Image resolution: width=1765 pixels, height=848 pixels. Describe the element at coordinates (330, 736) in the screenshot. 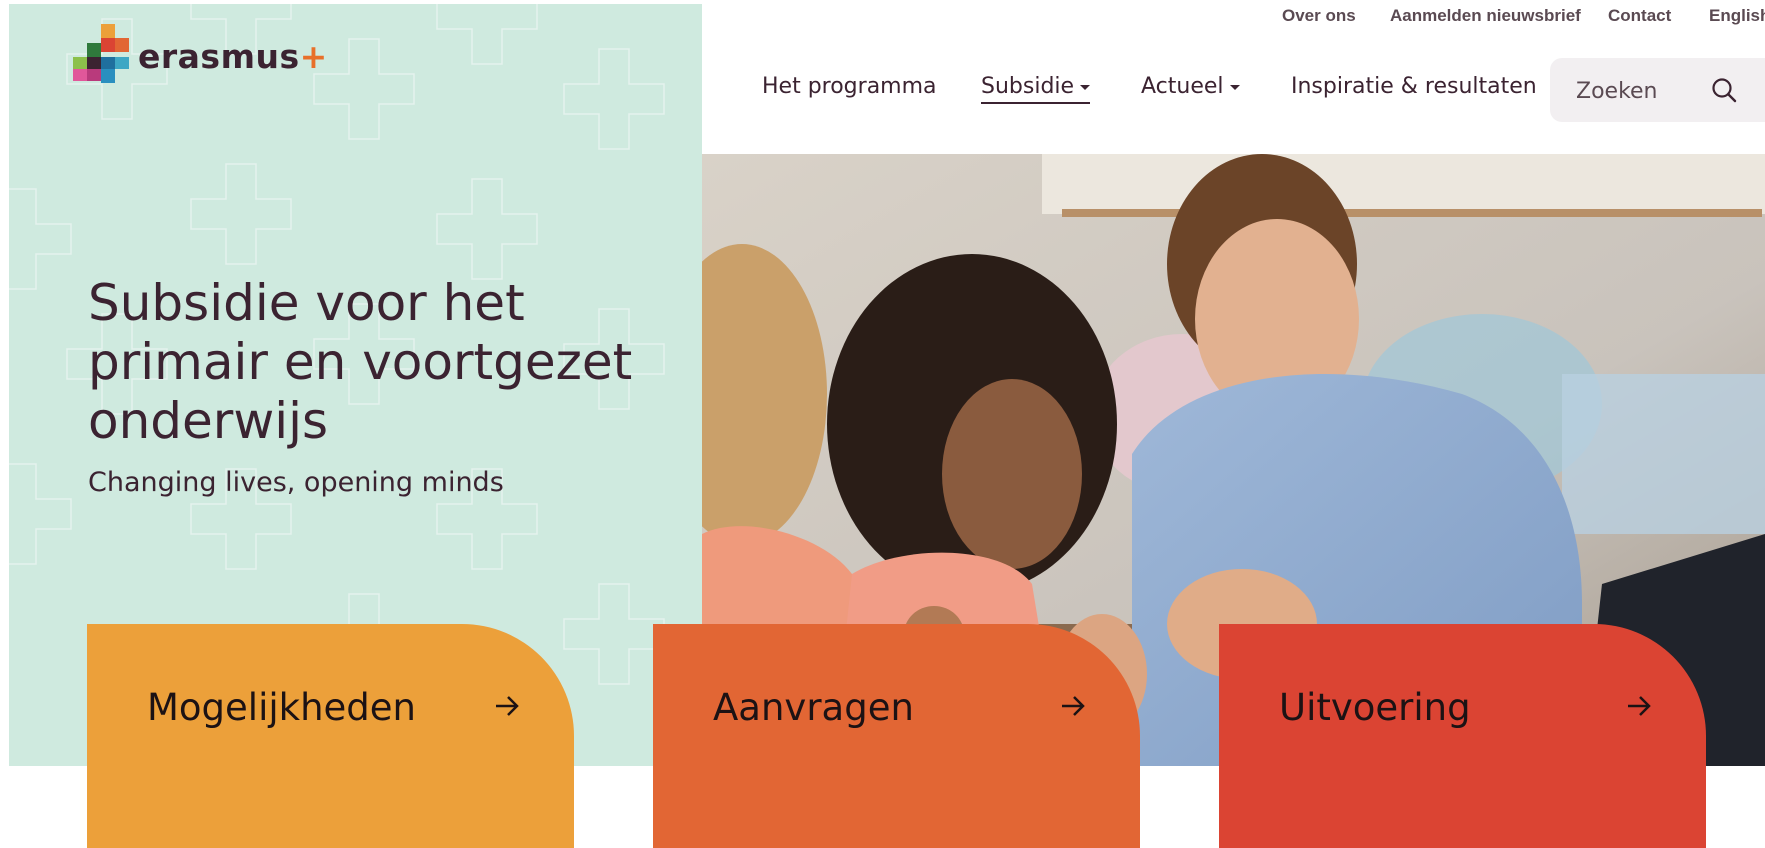

I see `card-mogelijkheden: Mogelijkheden` at that location.